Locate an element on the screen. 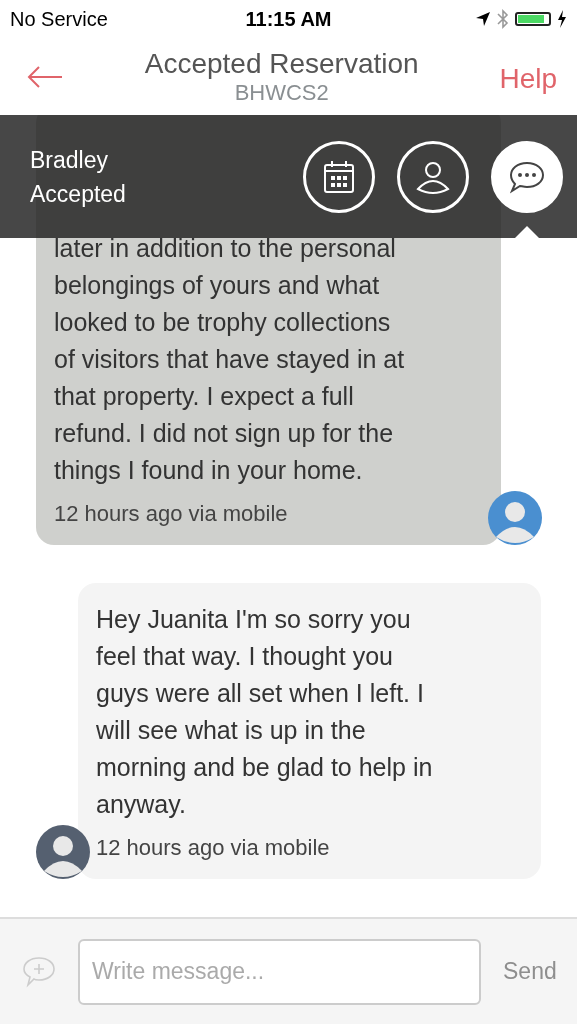 This screenshot has width=577, height=1024. calendar-tab is located at coordinates (339, 176).